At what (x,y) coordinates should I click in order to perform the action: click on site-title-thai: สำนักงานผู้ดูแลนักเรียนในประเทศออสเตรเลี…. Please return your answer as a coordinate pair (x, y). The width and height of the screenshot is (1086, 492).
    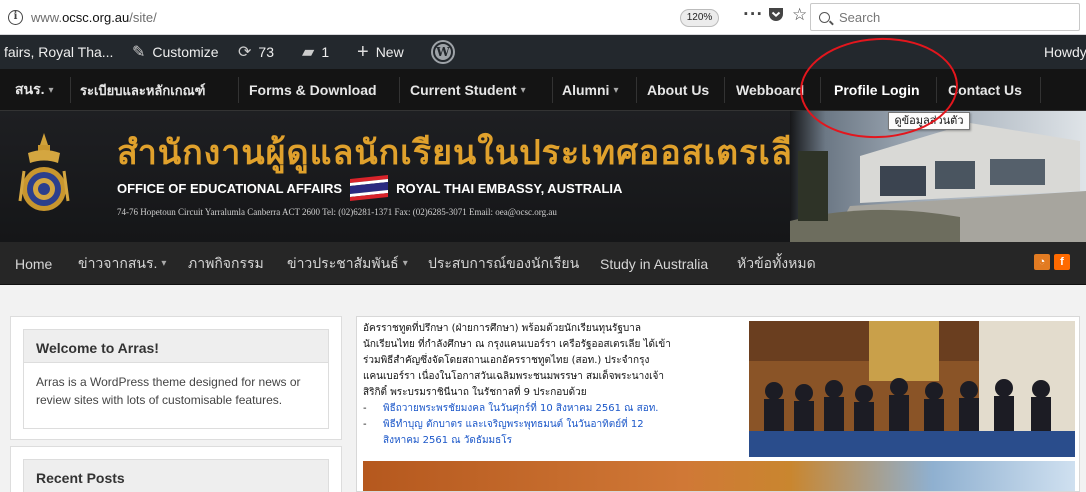
    Looking at the image, I should click on (465, 153).